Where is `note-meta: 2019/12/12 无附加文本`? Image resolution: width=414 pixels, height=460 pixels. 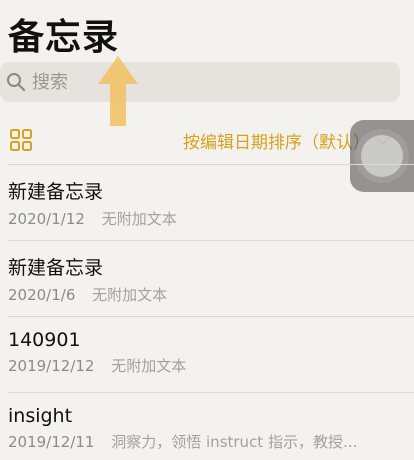 note-meta: 2019/12/12 无附加文本 is located at coordinates (211, 365).